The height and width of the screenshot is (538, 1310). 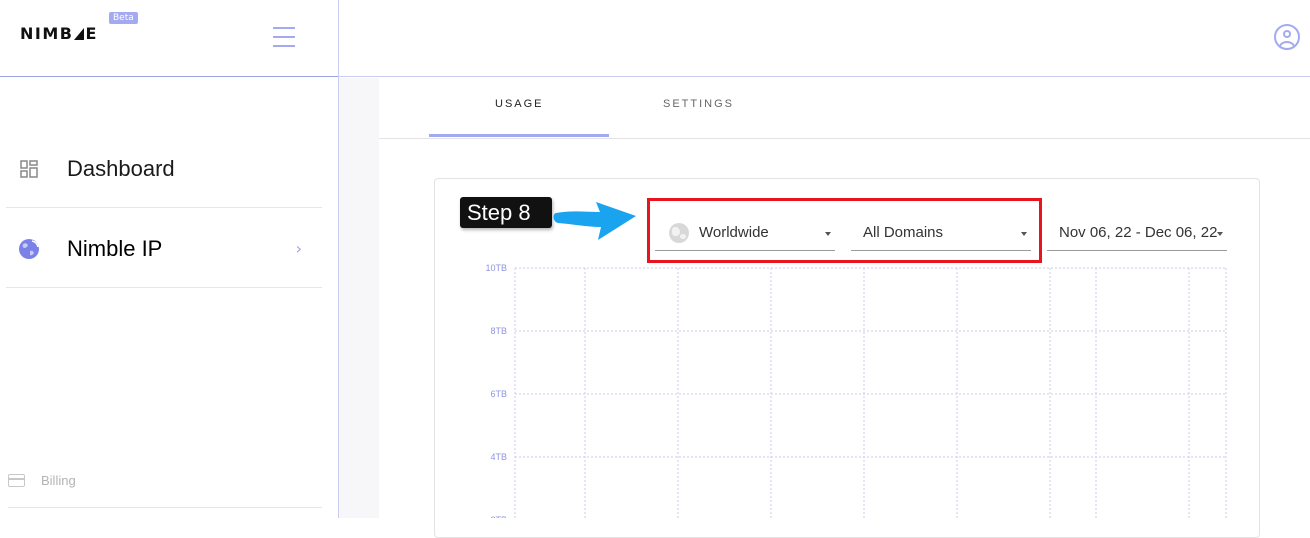 What do you see at coordinates (284, 37) in the screenshot?
I see `menu-toggle-icon` at bounding box center [284, 37].